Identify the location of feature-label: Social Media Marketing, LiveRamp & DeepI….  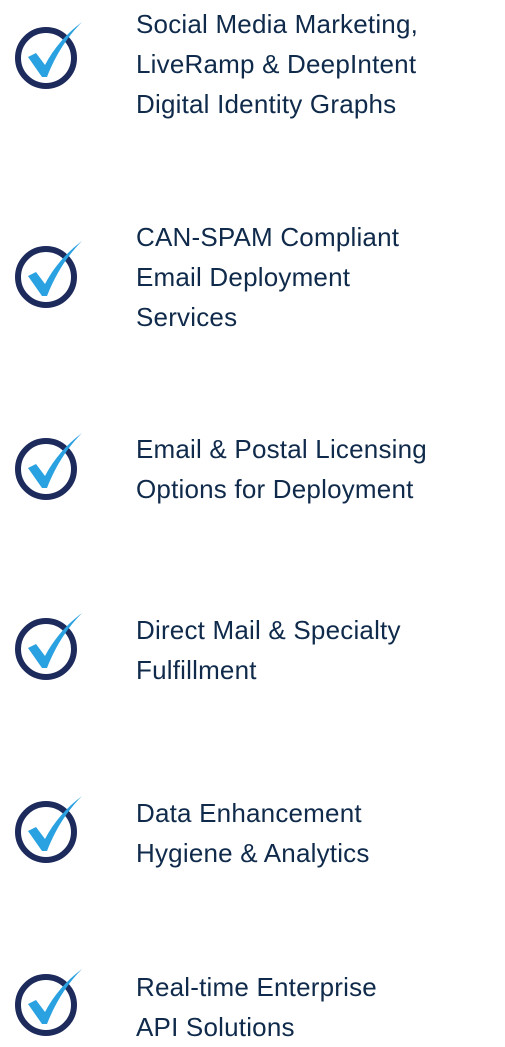
(277, 64).